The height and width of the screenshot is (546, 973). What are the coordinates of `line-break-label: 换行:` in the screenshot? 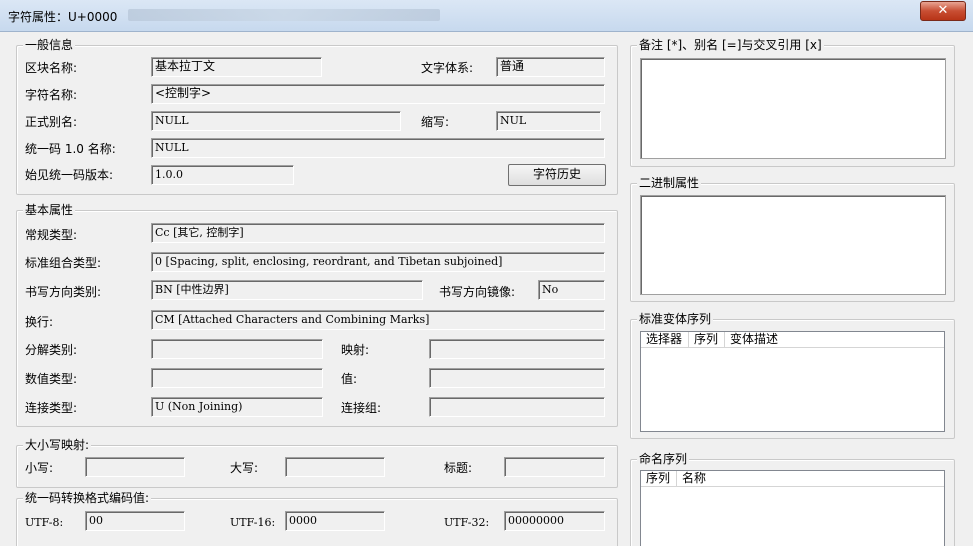 It's located at (39, 322).